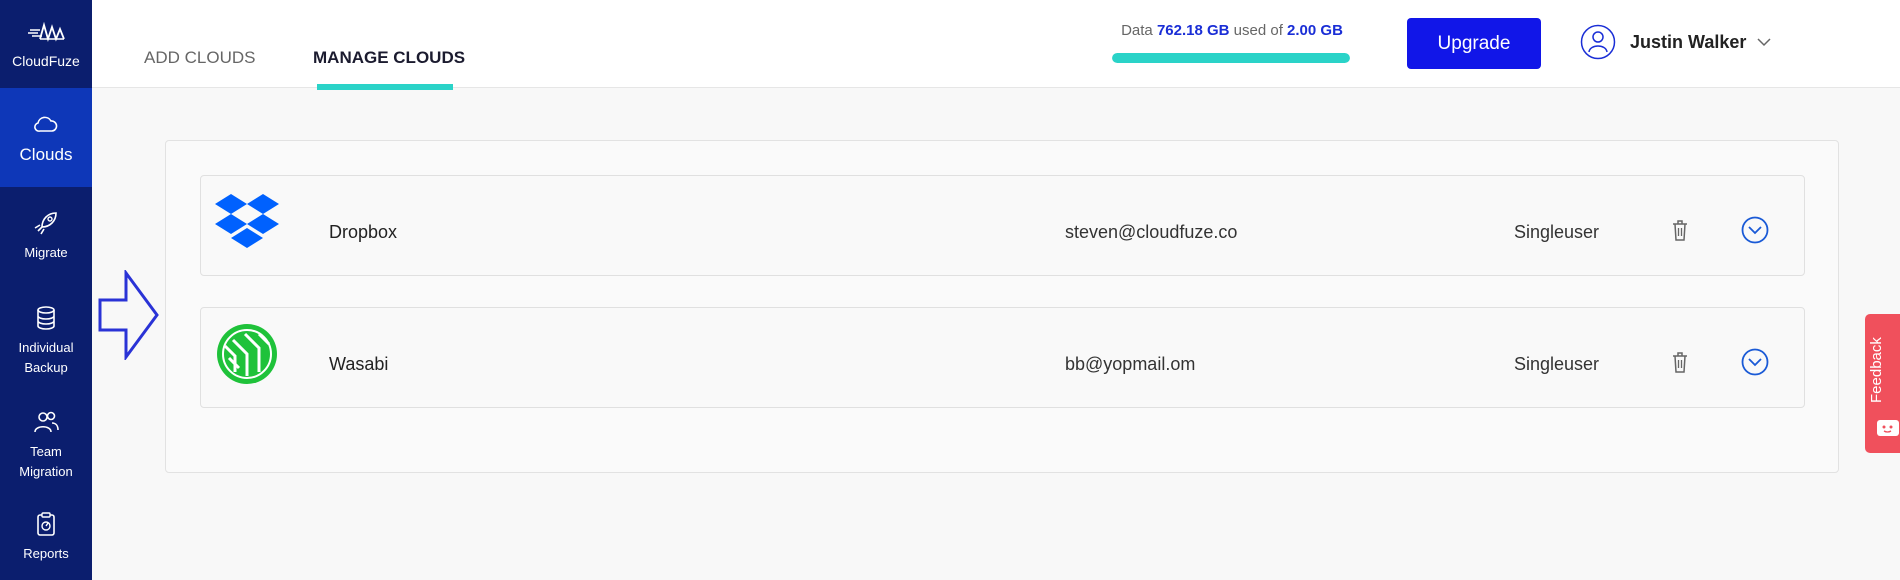 This screenshot has width=1900, height=580. I want to click on cloudfuze-logo-icon, so click(46, 32).